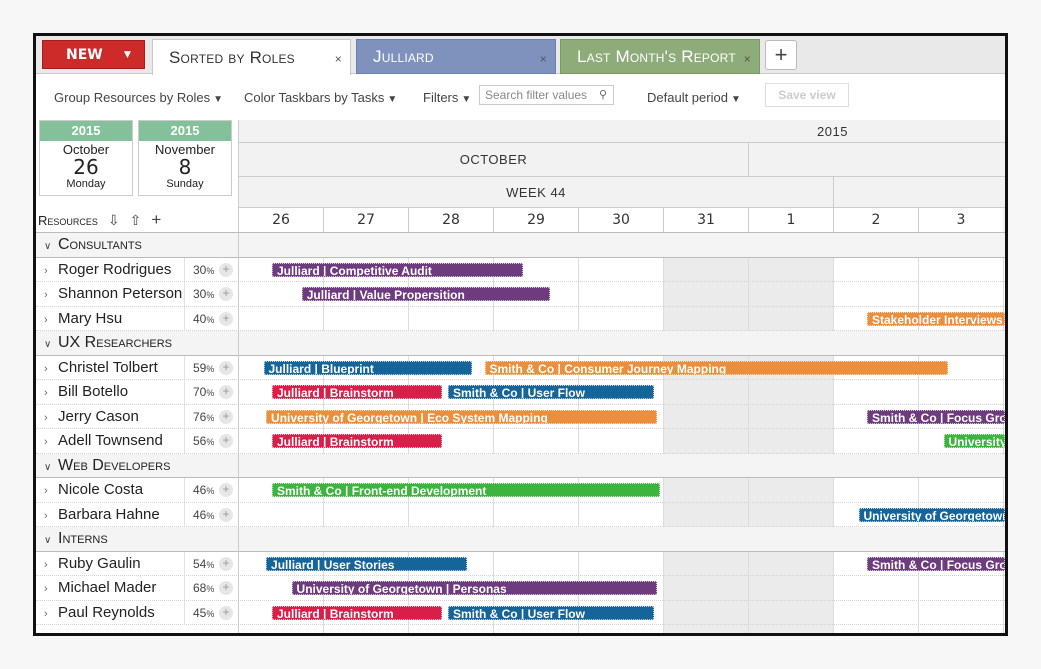 This screenshot has height=669, width=1041. I want to click on utilization-value: 56, so click(200, 441).